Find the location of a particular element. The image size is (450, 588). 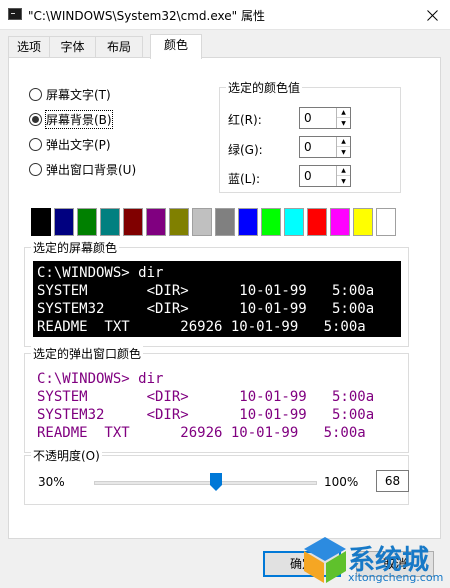

group-title: 选定的颜色值 is located at coordinates (264, 87).